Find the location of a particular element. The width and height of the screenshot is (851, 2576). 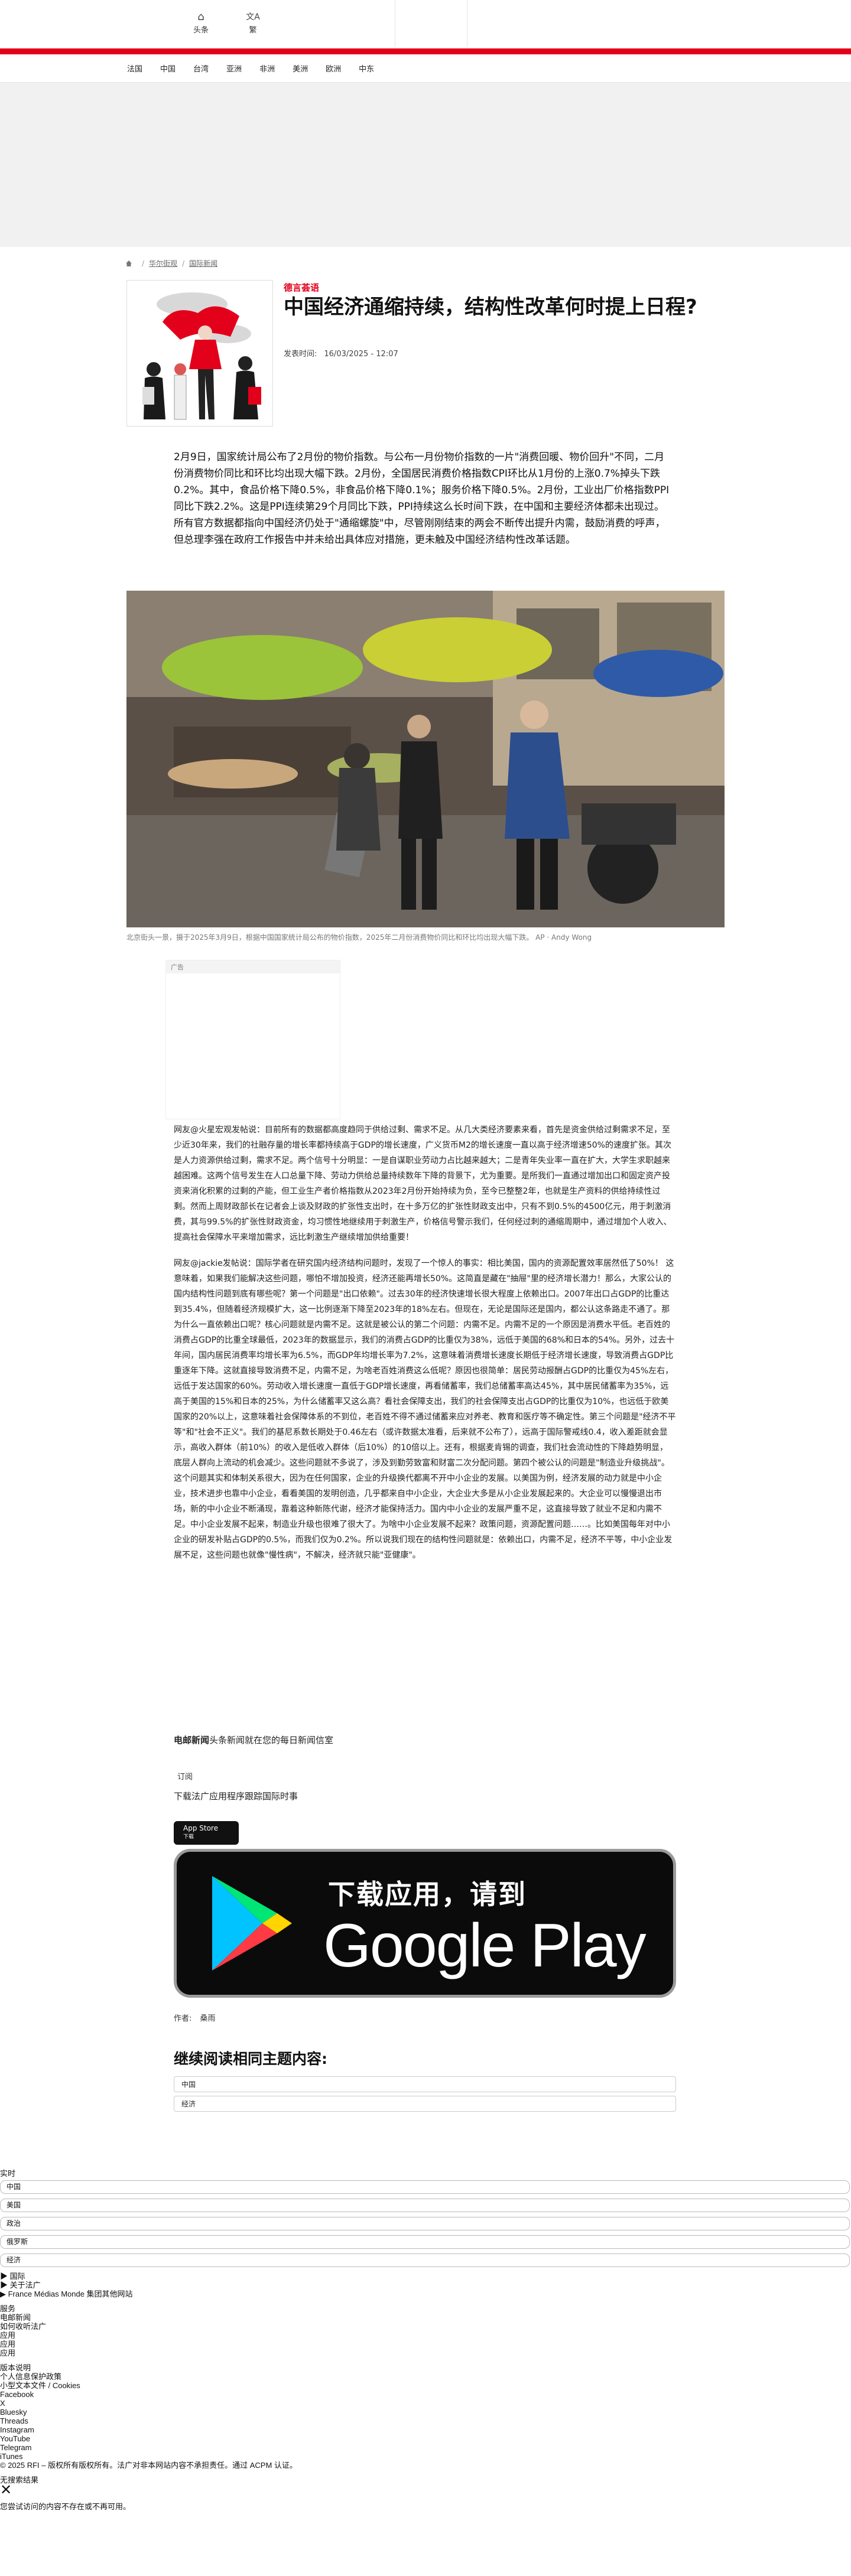

live-topic-pill: 中国 is located at coordinates (425, 2187).